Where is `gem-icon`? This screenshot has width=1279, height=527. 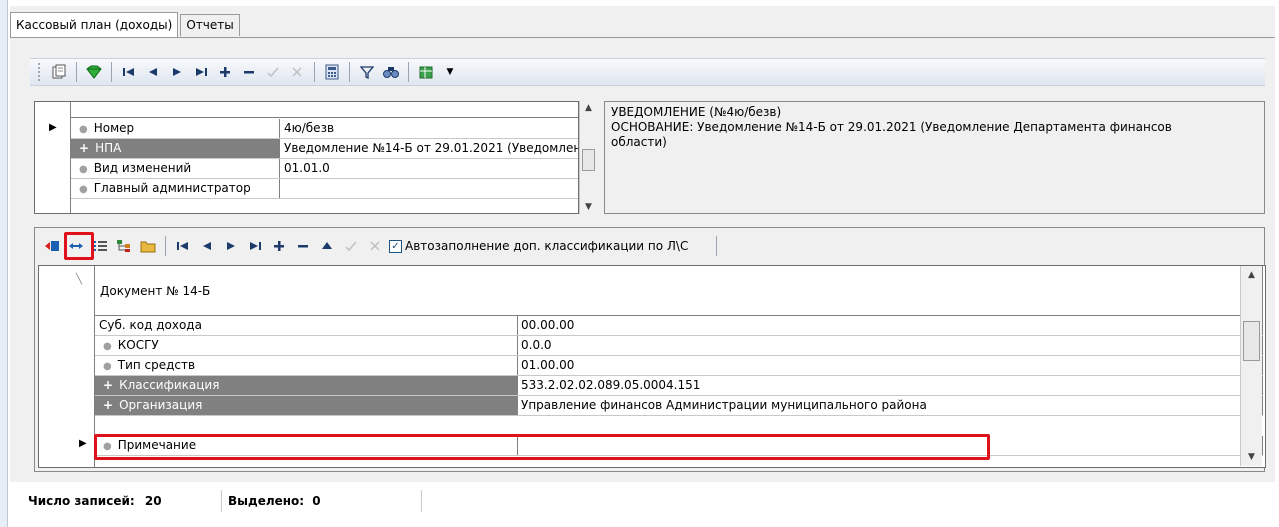 gem-icon is located at coordinates (94, 72).